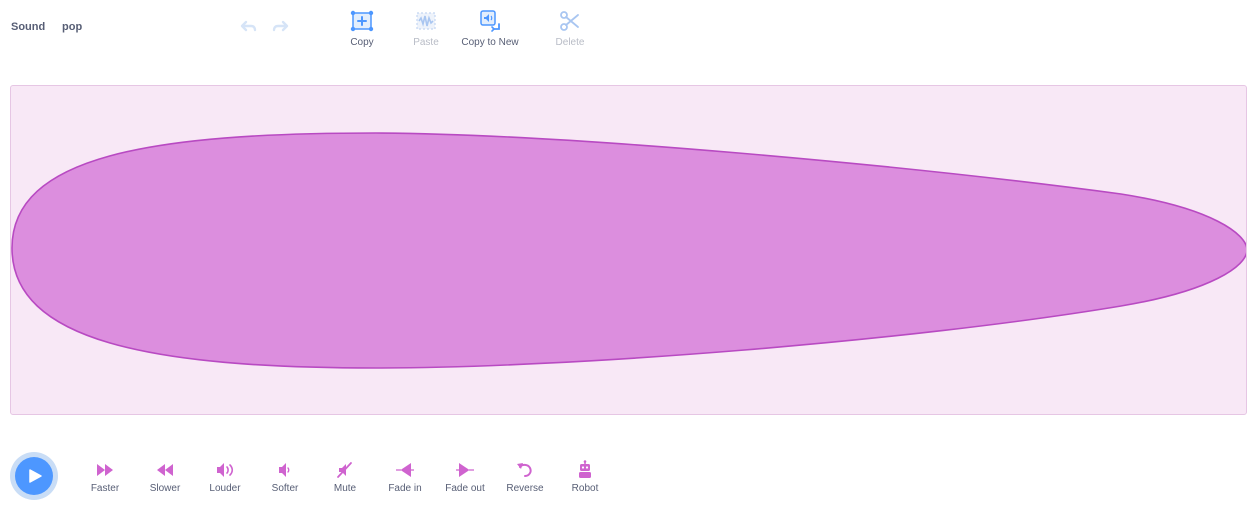 The image size is (1258, 516). I want to click on effect-slower: Slower, so click(165, 477).